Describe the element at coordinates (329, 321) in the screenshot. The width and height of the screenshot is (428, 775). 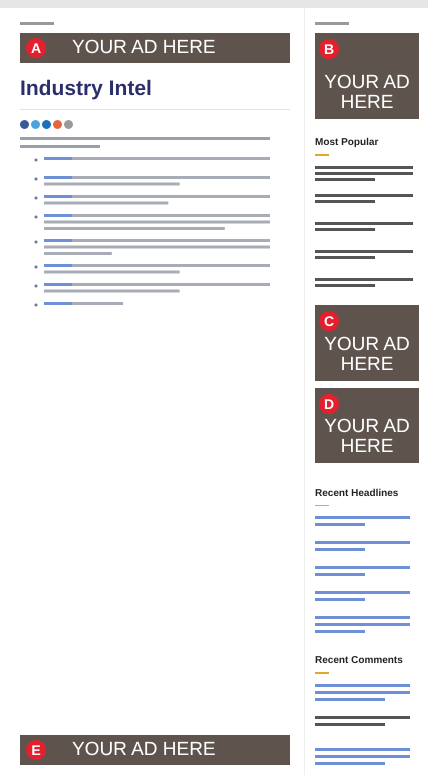
I see `ad-marker-badge: C` at that location.